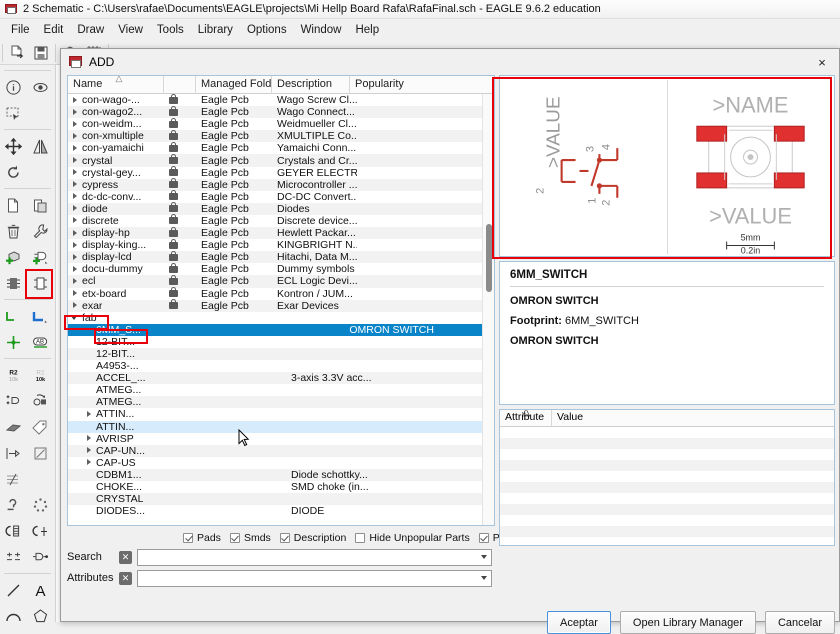 This screenshot has width=840, height=634. What do you see at coordinates (281, 268) in the screenshot?
I see `table-row: docu-dummy Eagle Pcb Dummy symbols` at bounding box center [281, 268].